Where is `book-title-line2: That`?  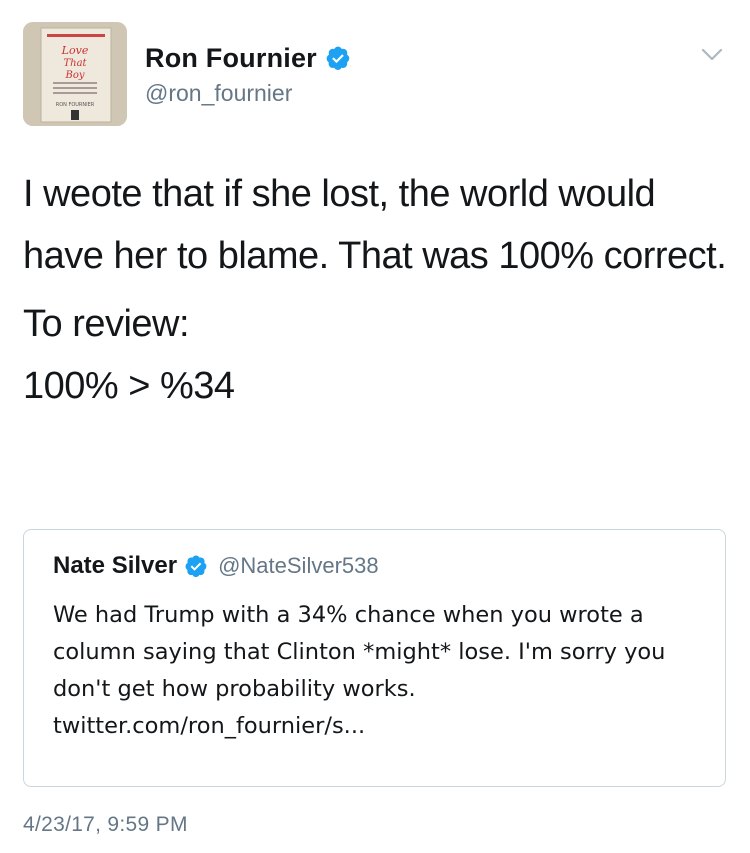
book-title-line2: That is located at coordinates (75, 63).